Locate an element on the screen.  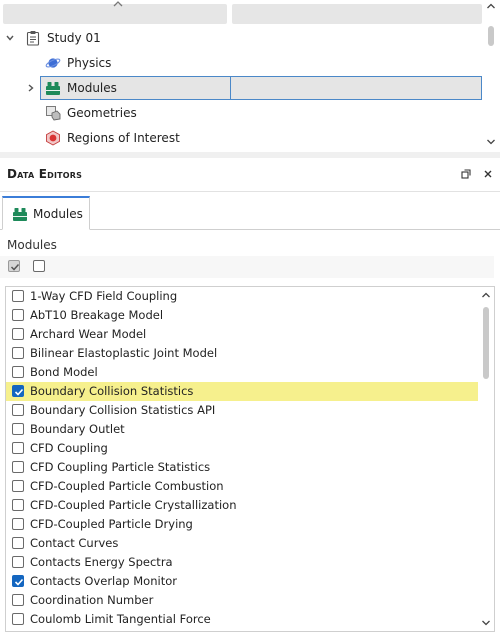
tree-item-label: Geometries is located at coordinates (102, 113).